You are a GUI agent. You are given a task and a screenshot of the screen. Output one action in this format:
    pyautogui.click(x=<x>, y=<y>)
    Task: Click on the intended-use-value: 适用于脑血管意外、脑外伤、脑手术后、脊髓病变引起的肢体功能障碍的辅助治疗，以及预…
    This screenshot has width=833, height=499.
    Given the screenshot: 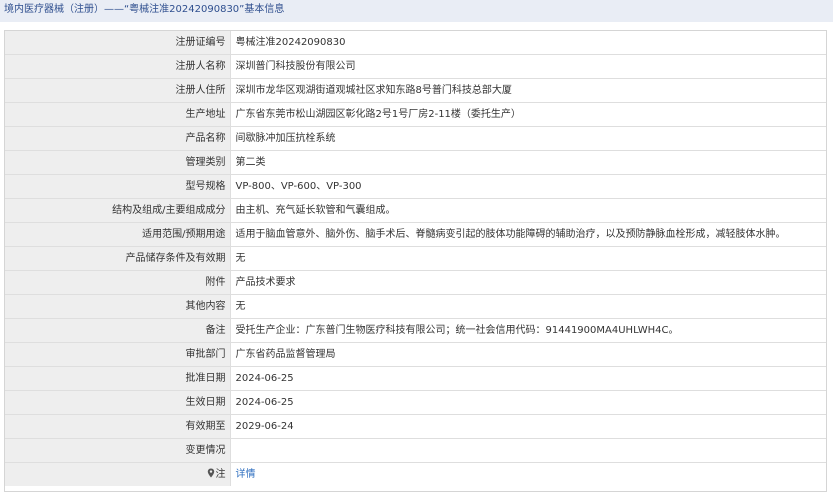 What is the action you would take?
    pyautogui.click(x=528, y=234)
    